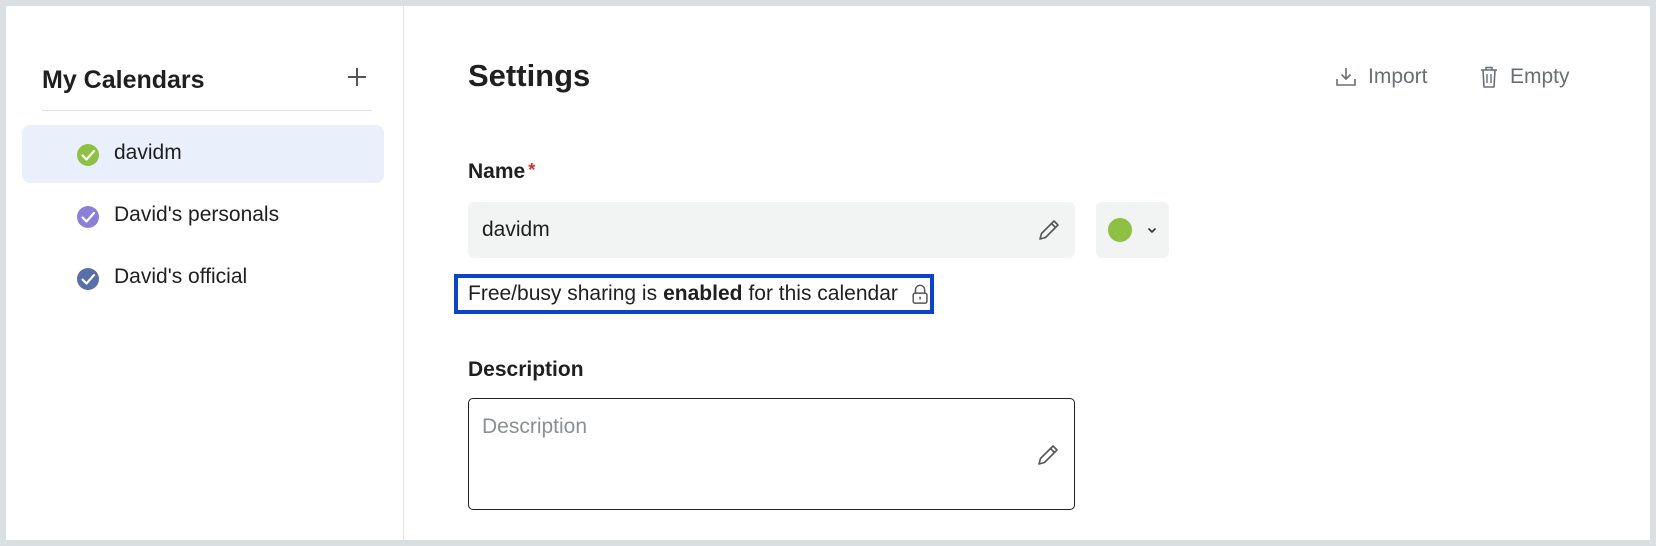  I want to click on add-calendar-button, so click(357, 77).